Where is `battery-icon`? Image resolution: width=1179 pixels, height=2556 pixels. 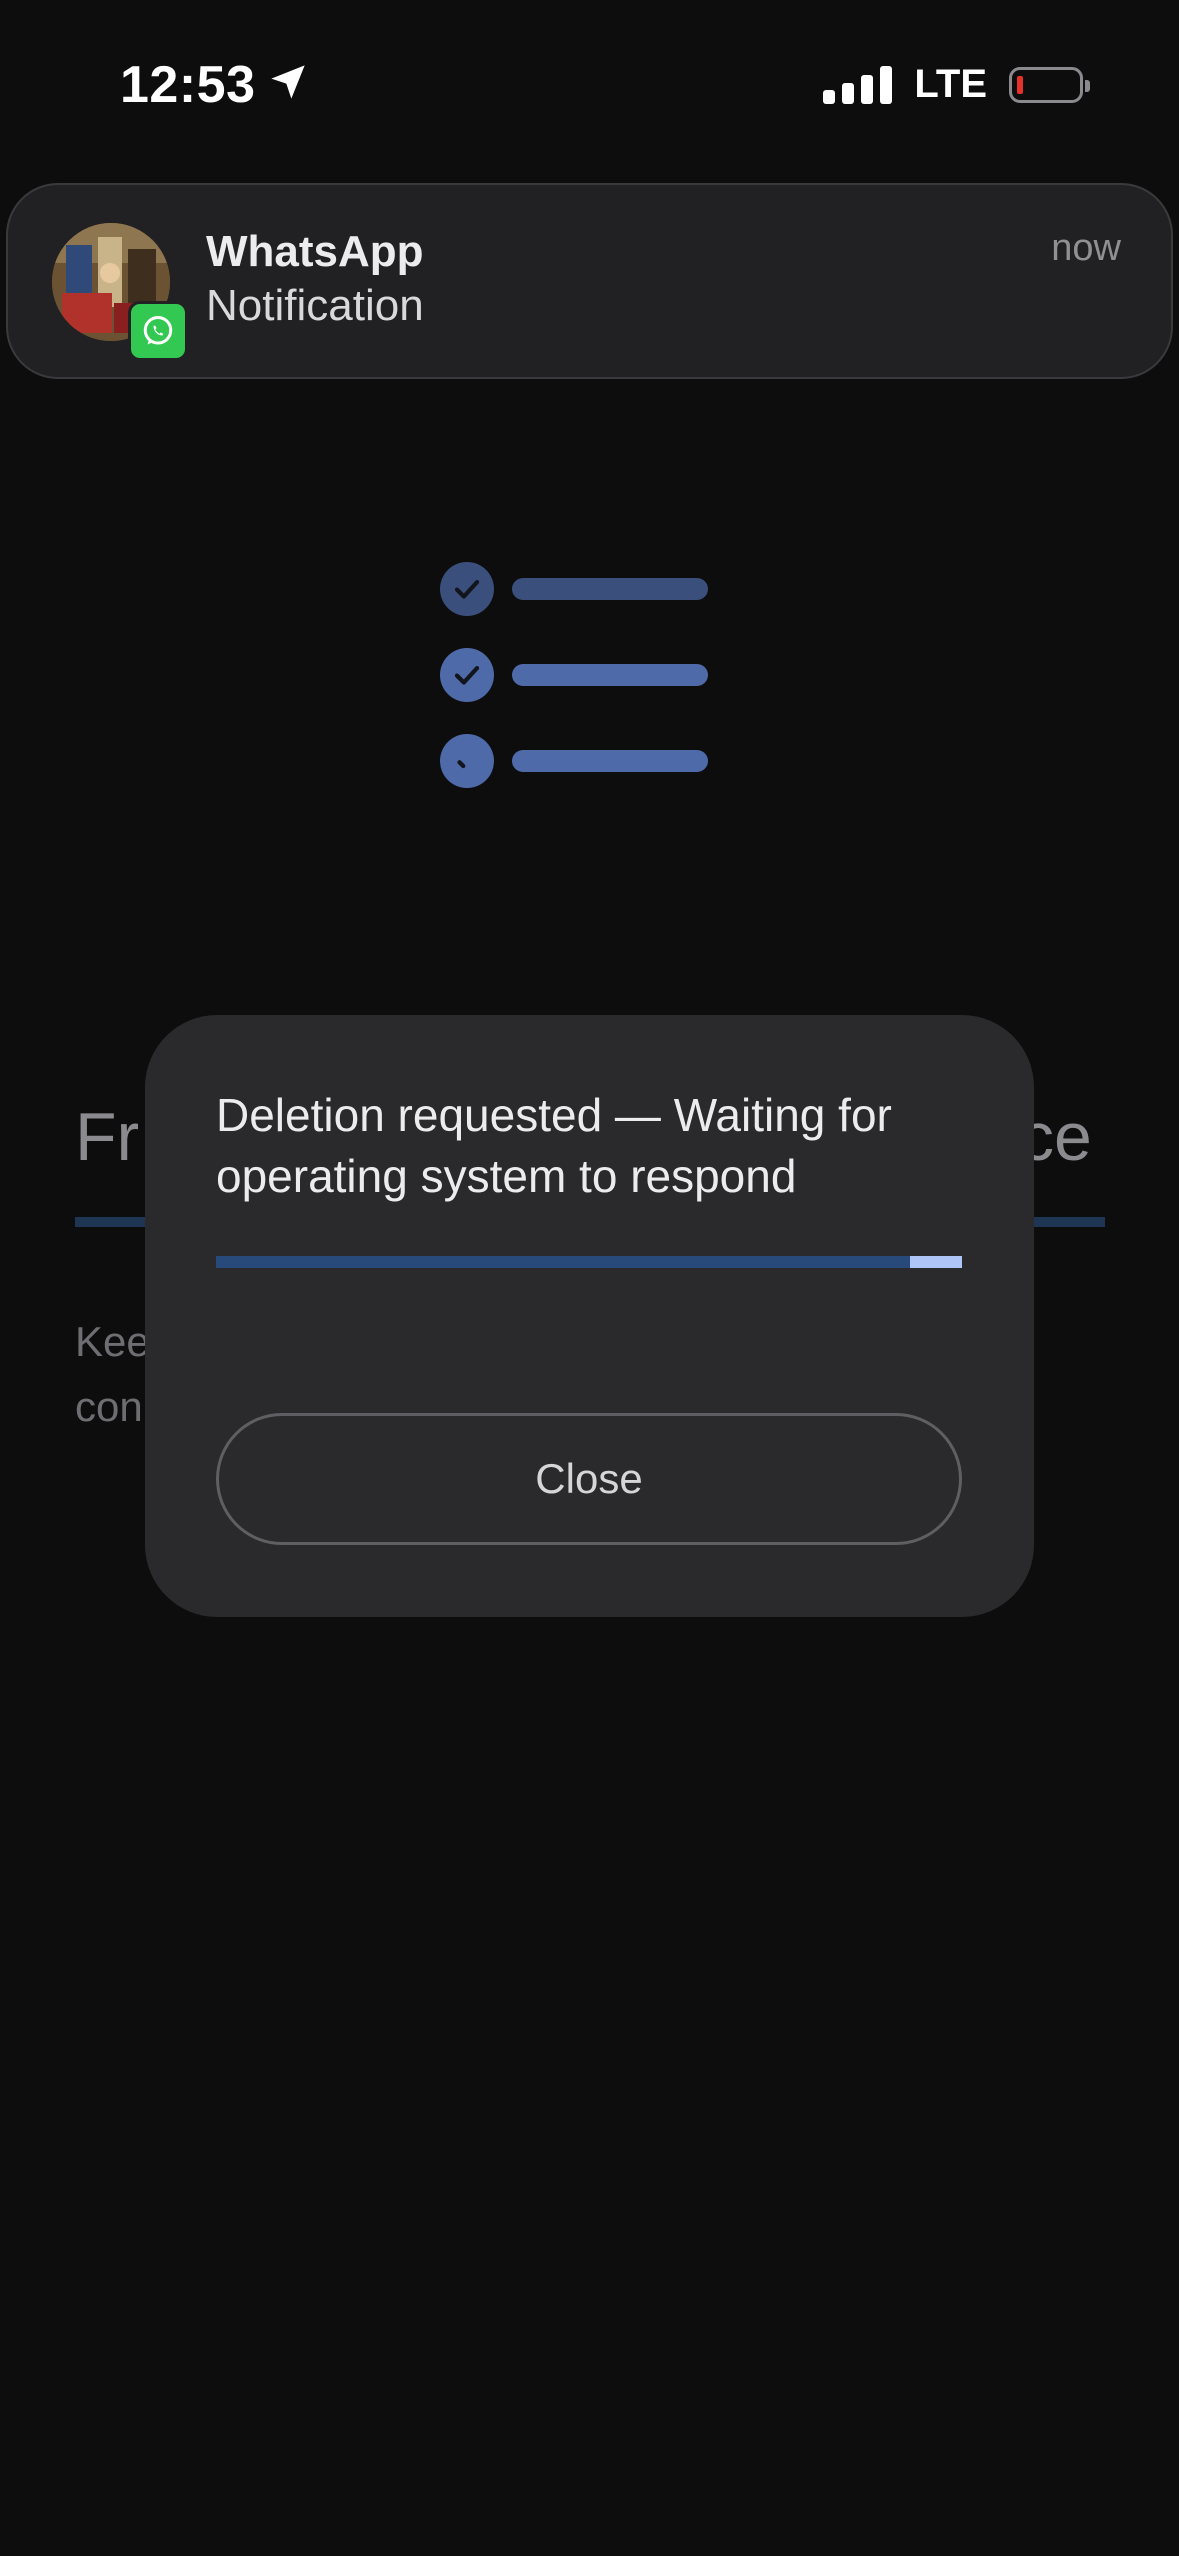 battery-icon is located at coordinates (1049, 84).